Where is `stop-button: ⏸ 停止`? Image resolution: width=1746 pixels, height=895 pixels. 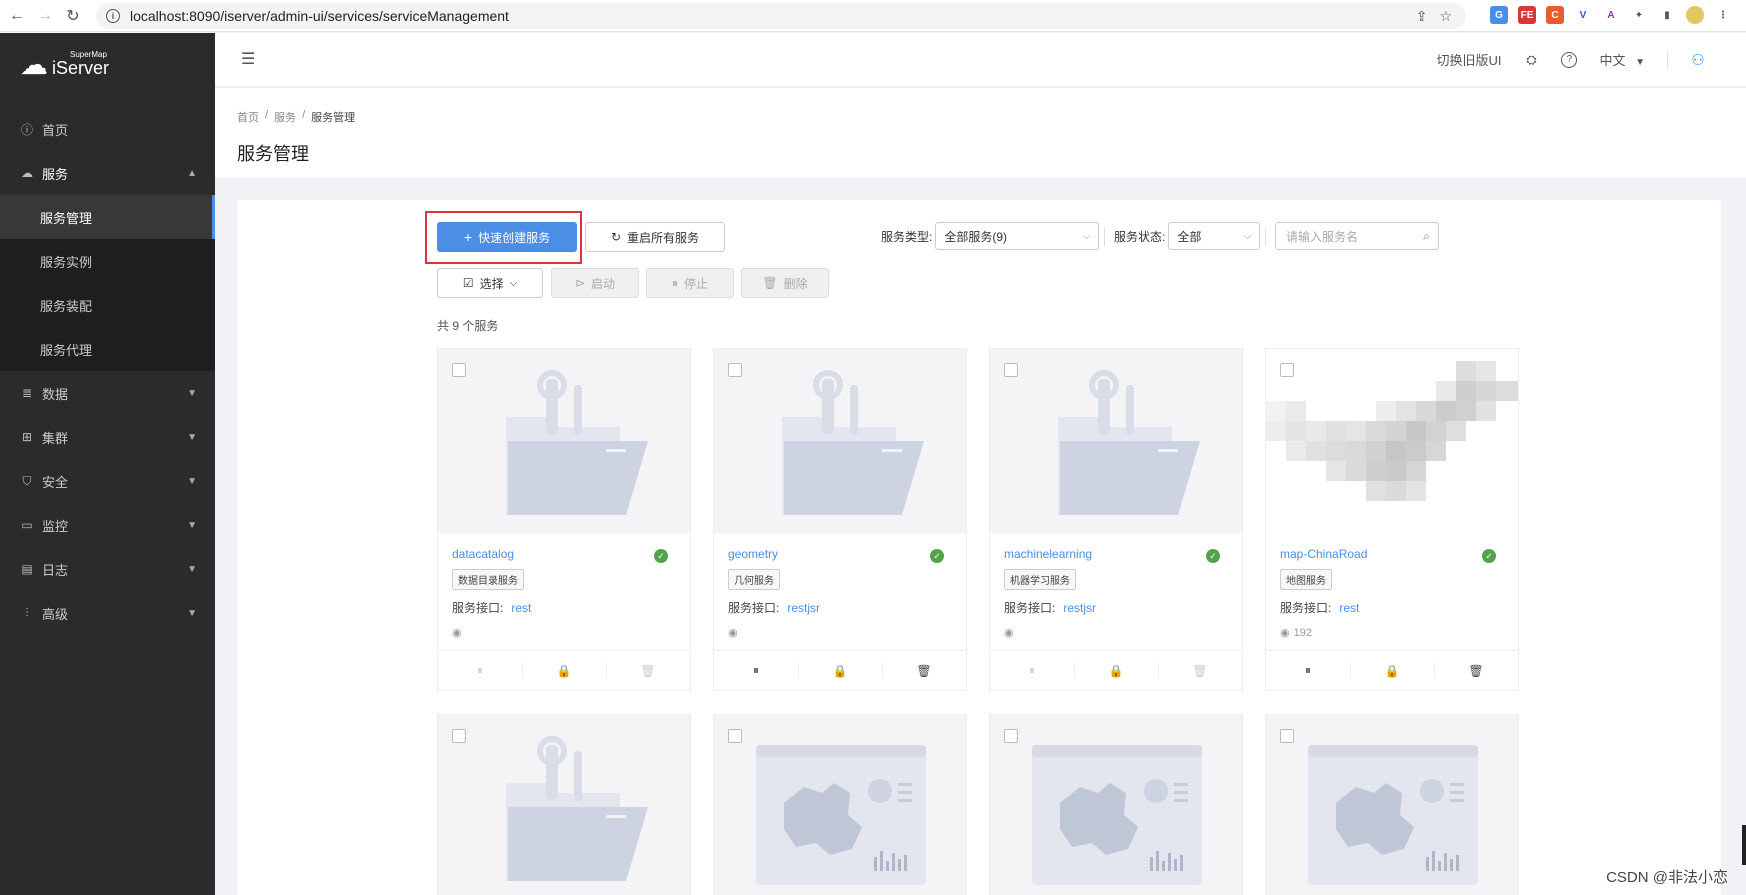 stop-button: ⏸ 停止 is located at coordinates (690, 283).